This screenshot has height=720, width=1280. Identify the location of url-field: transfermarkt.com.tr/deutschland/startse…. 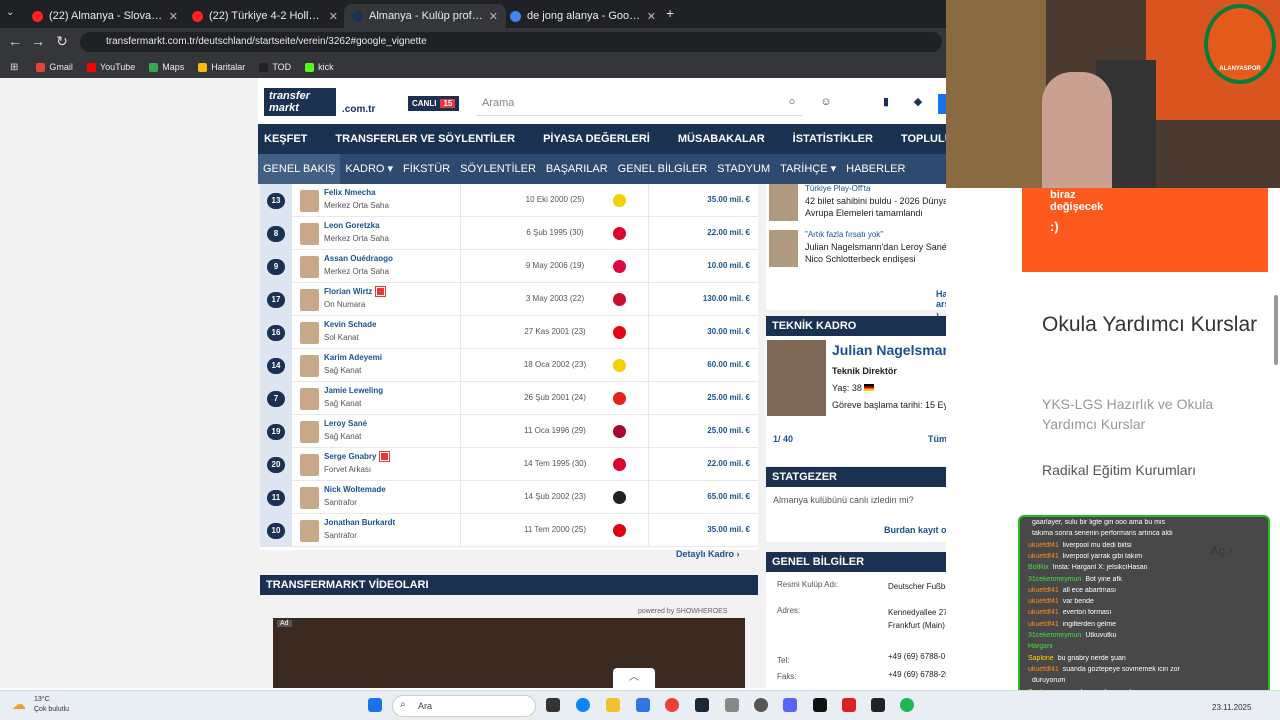
(511, 42).